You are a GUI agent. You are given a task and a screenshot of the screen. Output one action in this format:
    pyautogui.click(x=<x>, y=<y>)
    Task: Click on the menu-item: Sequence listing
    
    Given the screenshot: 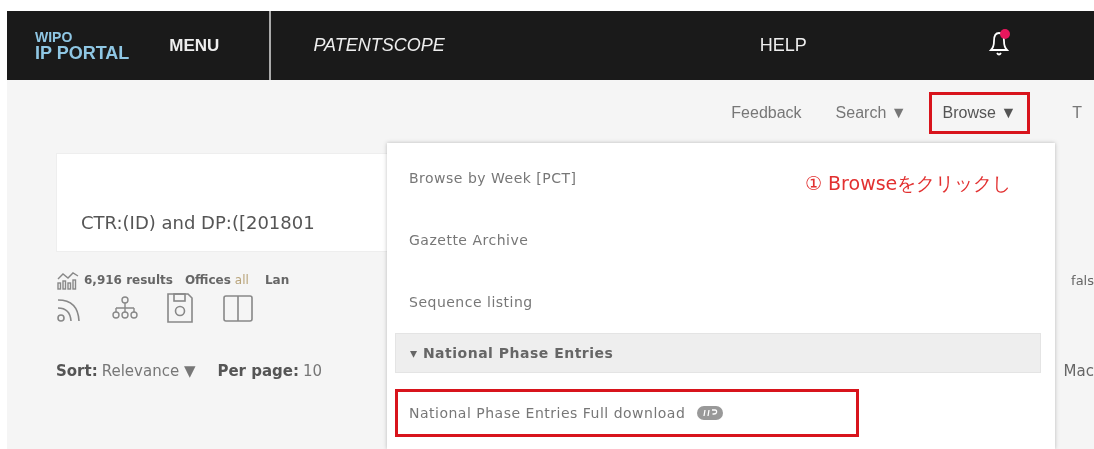 What is the action you would take?
    pyautogui.click(x=460, y=302)
    